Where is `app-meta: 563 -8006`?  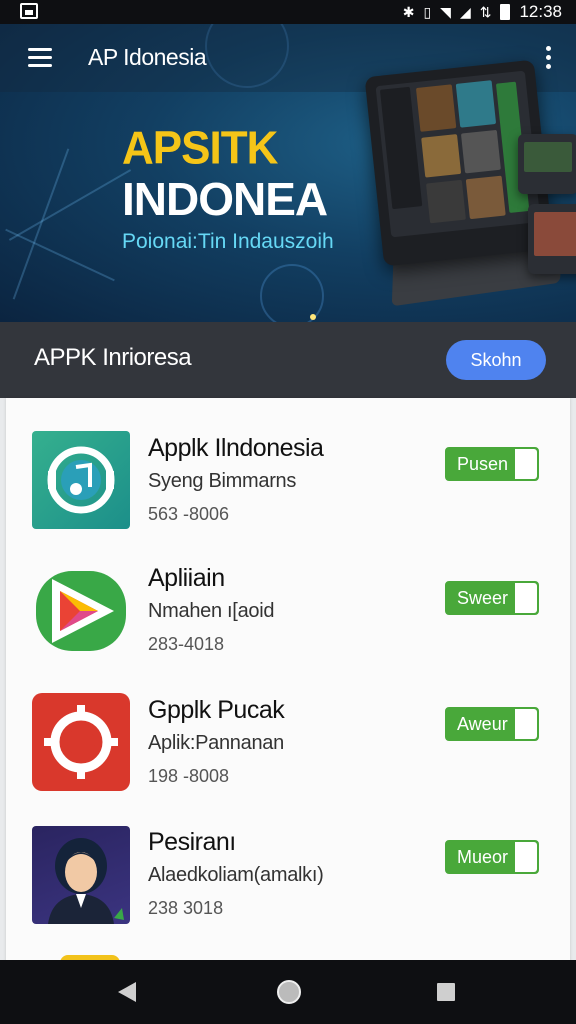 app-meta: 563 -8006 is located at coordinates (189, 514).